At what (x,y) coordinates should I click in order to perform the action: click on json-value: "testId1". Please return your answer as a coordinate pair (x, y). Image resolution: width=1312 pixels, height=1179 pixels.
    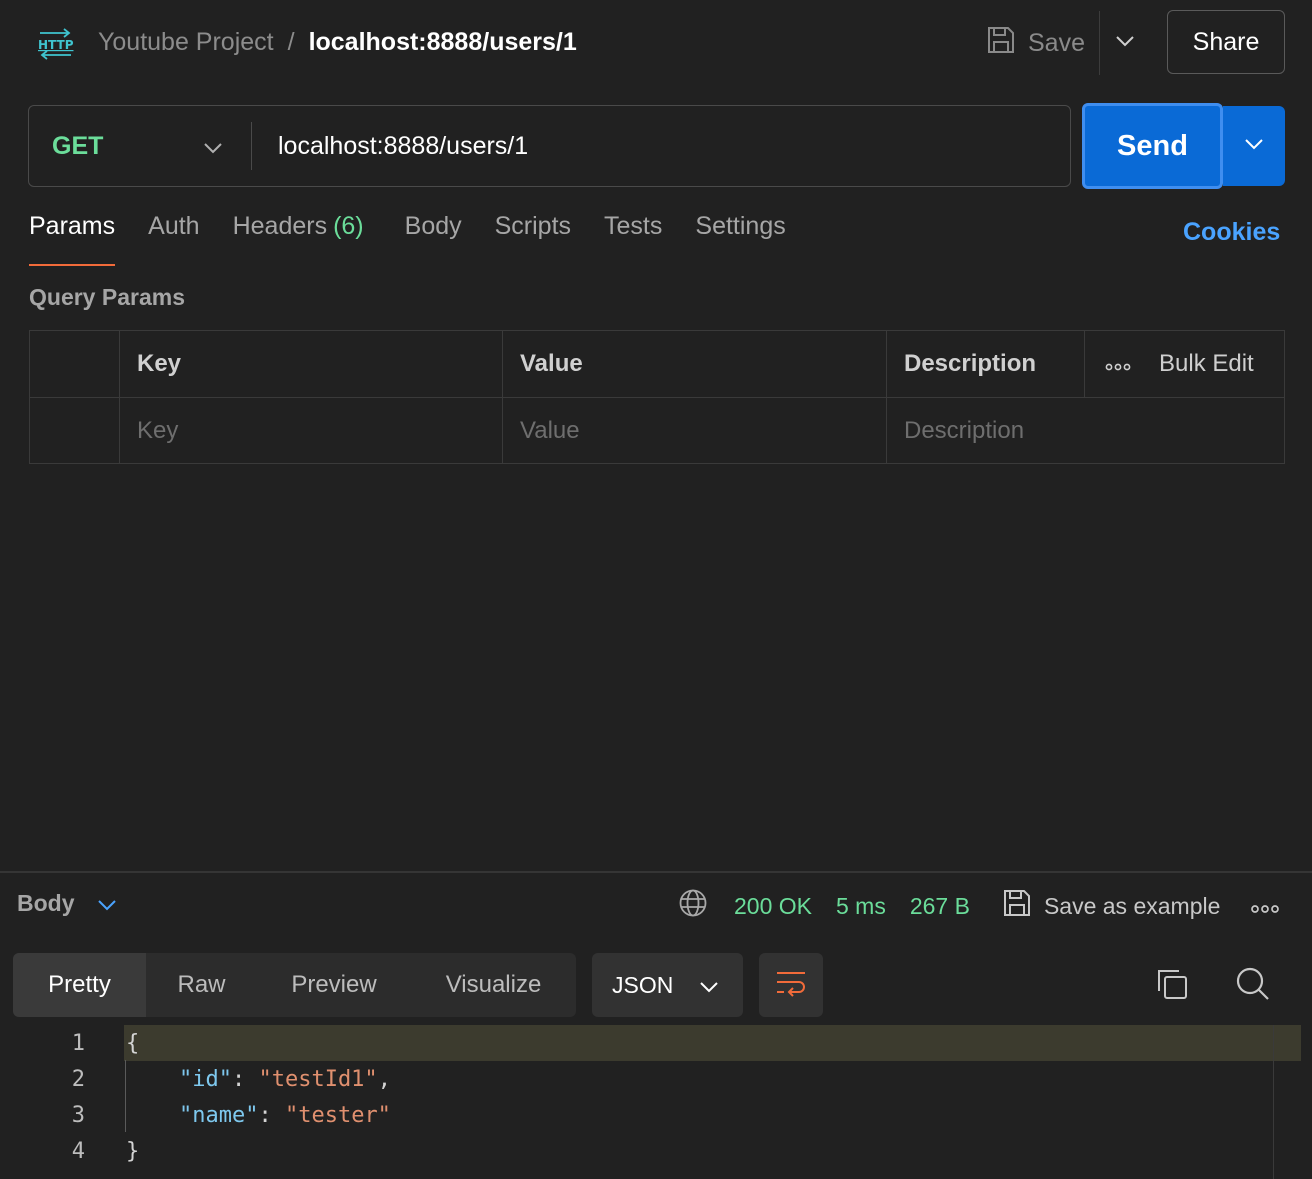
    Looking at the image, I should click on (318, 1079).